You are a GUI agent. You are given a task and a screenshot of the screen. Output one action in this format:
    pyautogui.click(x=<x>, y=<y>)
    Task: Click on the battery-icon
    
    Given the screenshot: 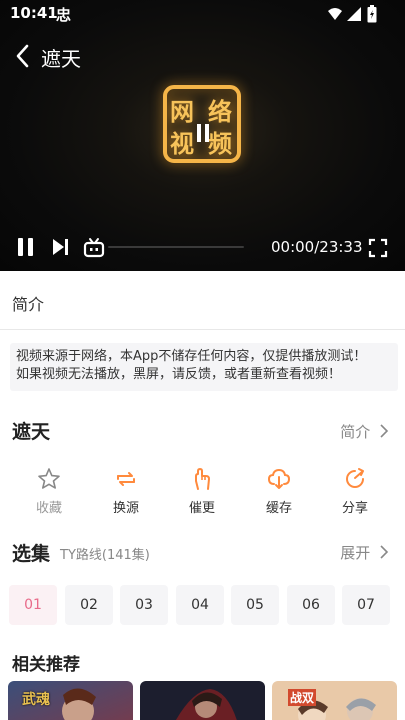 What is the action you would take?
    pyautogui.click(x=372, y=14)
    